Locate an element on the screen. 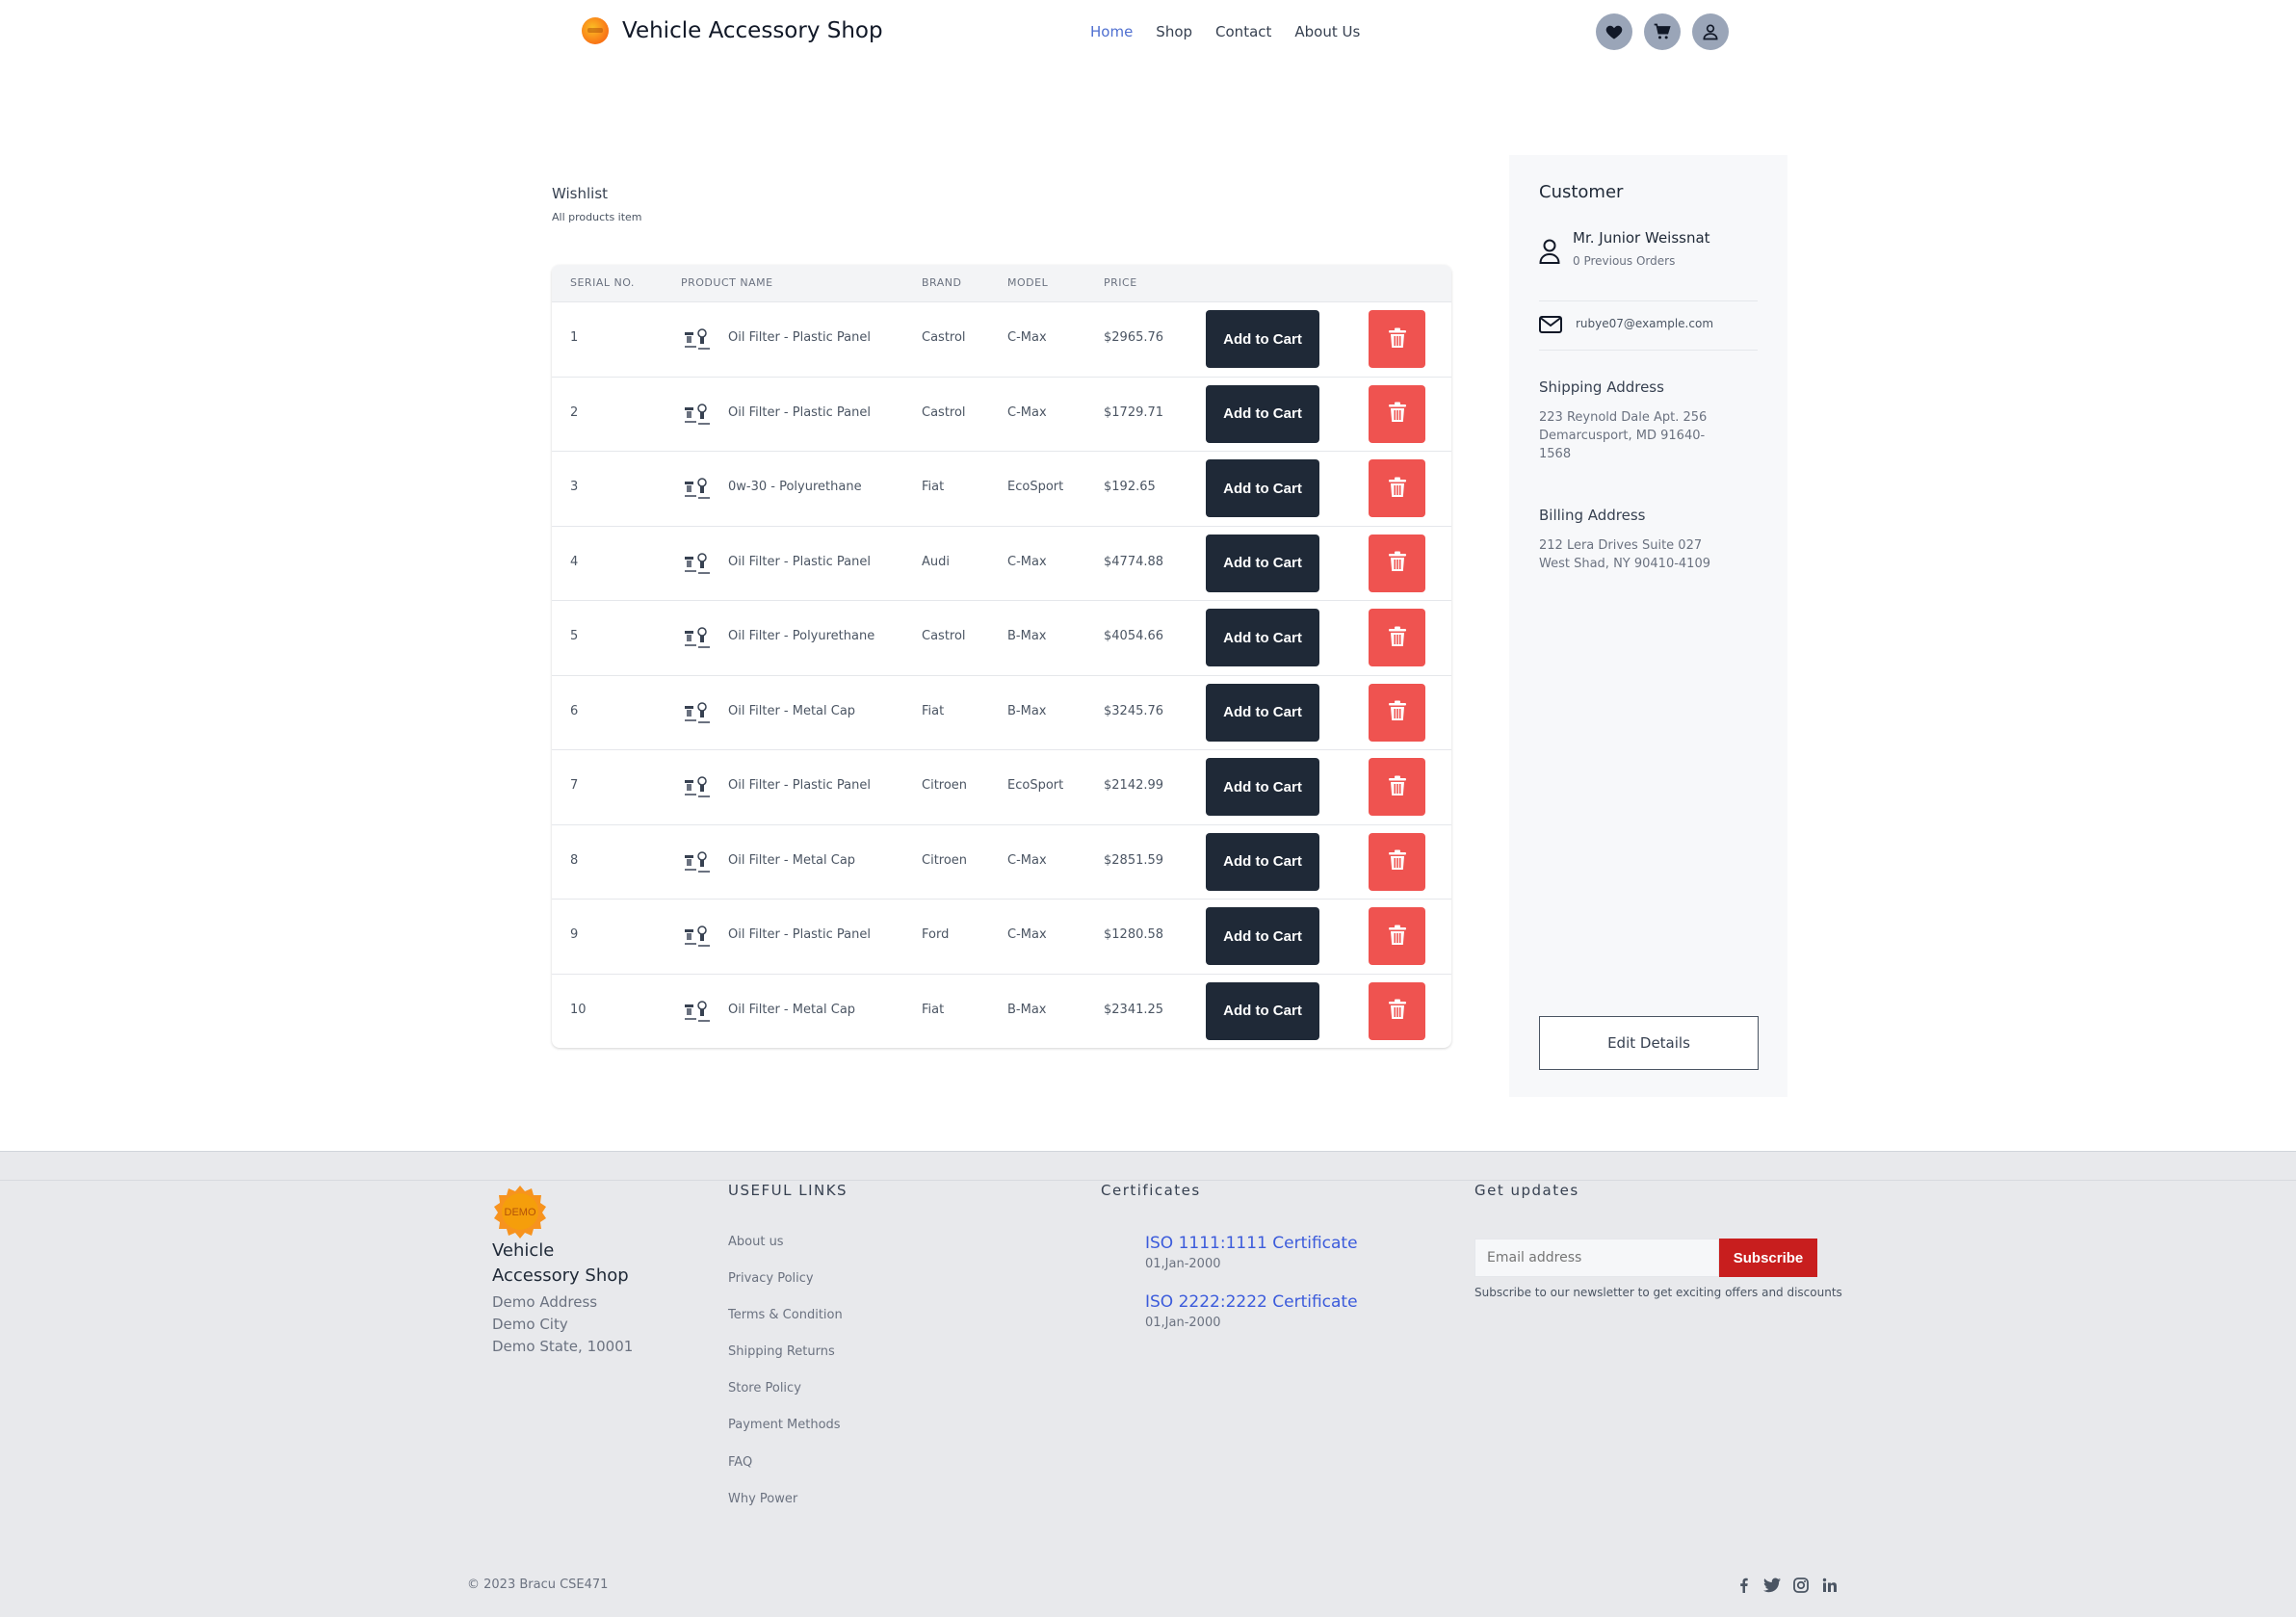  customer-email: rubye07@example.com is located at coordinates (1645, 323).